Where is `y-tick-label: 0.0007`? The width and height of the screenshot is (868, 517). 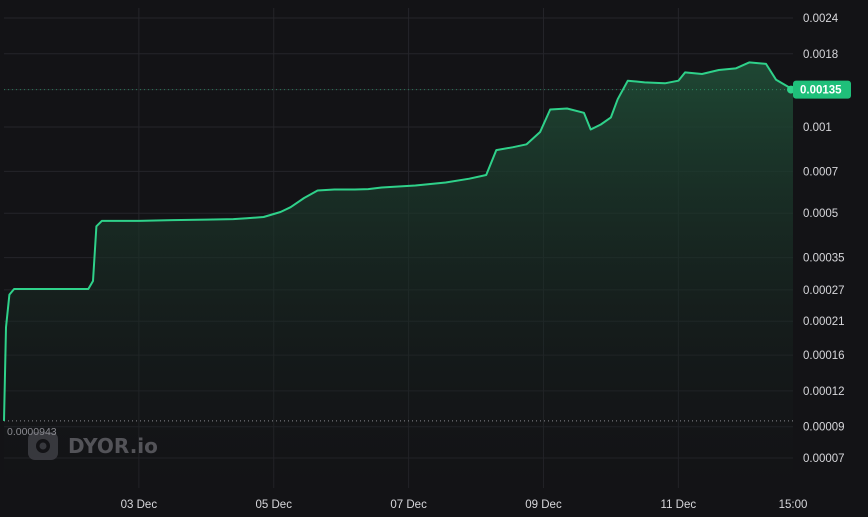 y-tick-label: 0.0007 is located at coordinates (820, 172).